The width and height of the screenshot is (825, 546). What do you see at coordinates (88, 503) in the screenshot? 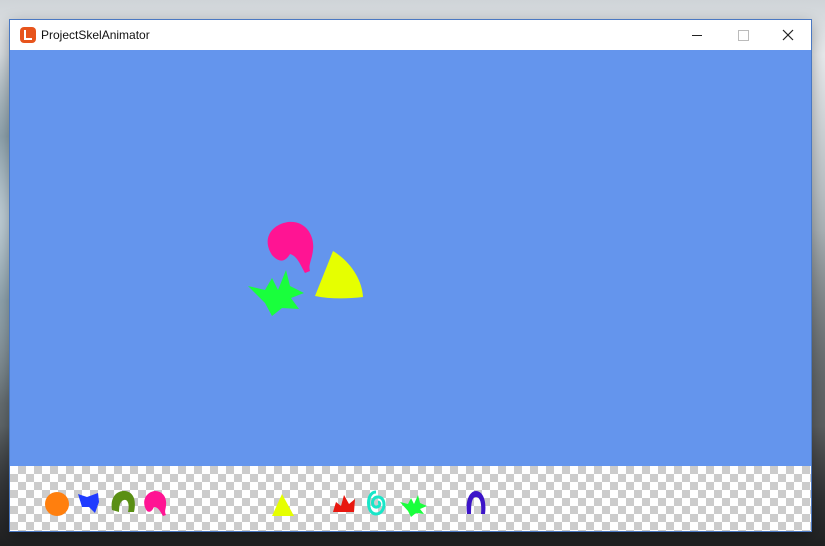
I see `blue-arrow-sprite` at bounding box center [88, 503].